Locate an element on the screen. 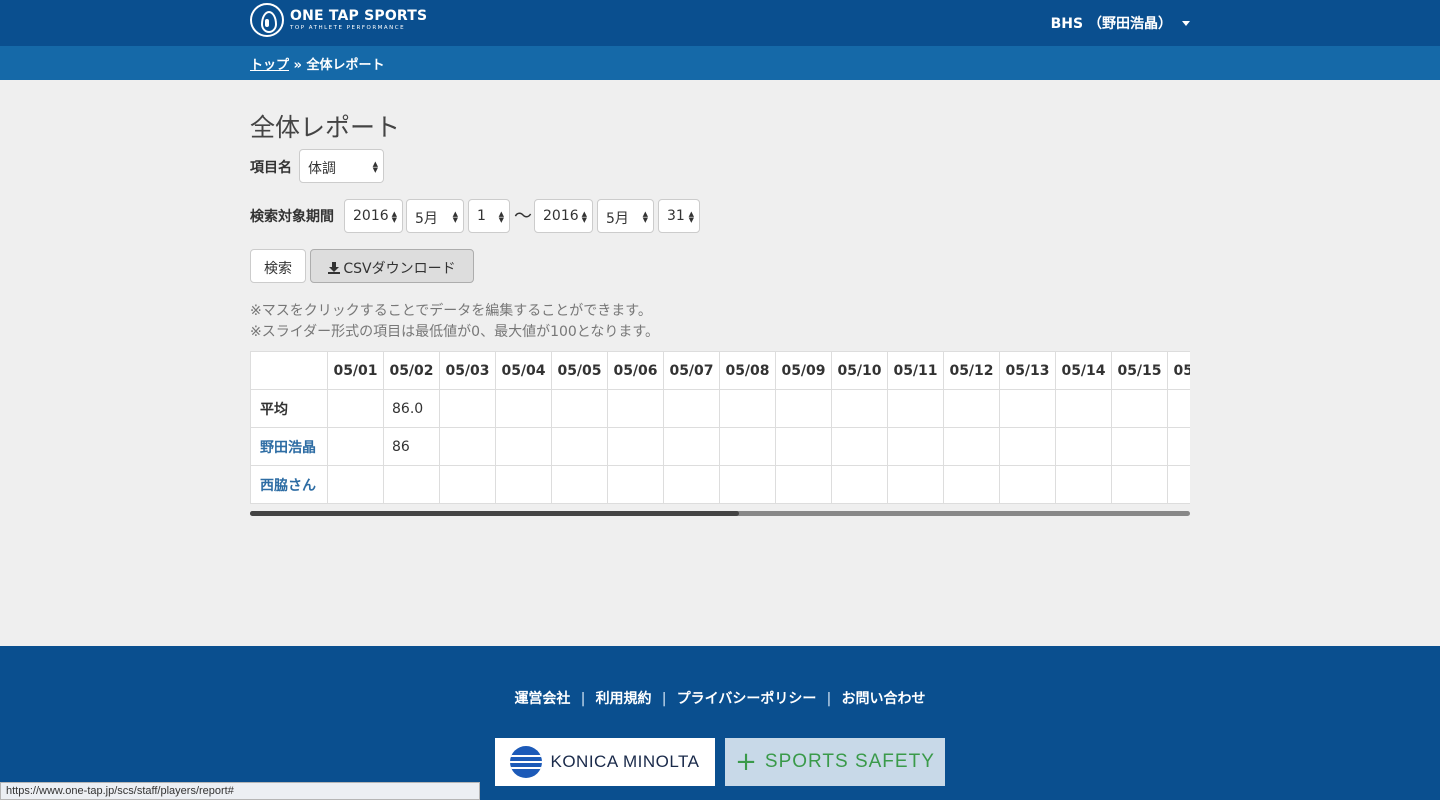 The width and height of the screenshot is (1440, 800). footer-links: 運営会社 | 利用規約 | プライバシーポリシー | お問い合わせ is located at coordinates (720, 698).